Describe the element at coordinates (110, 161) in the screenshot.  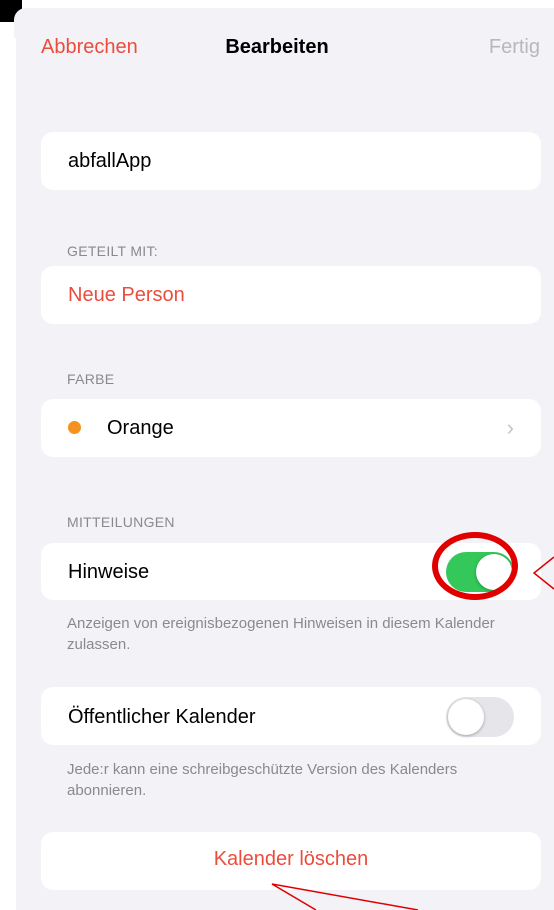
I see `calendar-name-value: abfallApp` at that location.